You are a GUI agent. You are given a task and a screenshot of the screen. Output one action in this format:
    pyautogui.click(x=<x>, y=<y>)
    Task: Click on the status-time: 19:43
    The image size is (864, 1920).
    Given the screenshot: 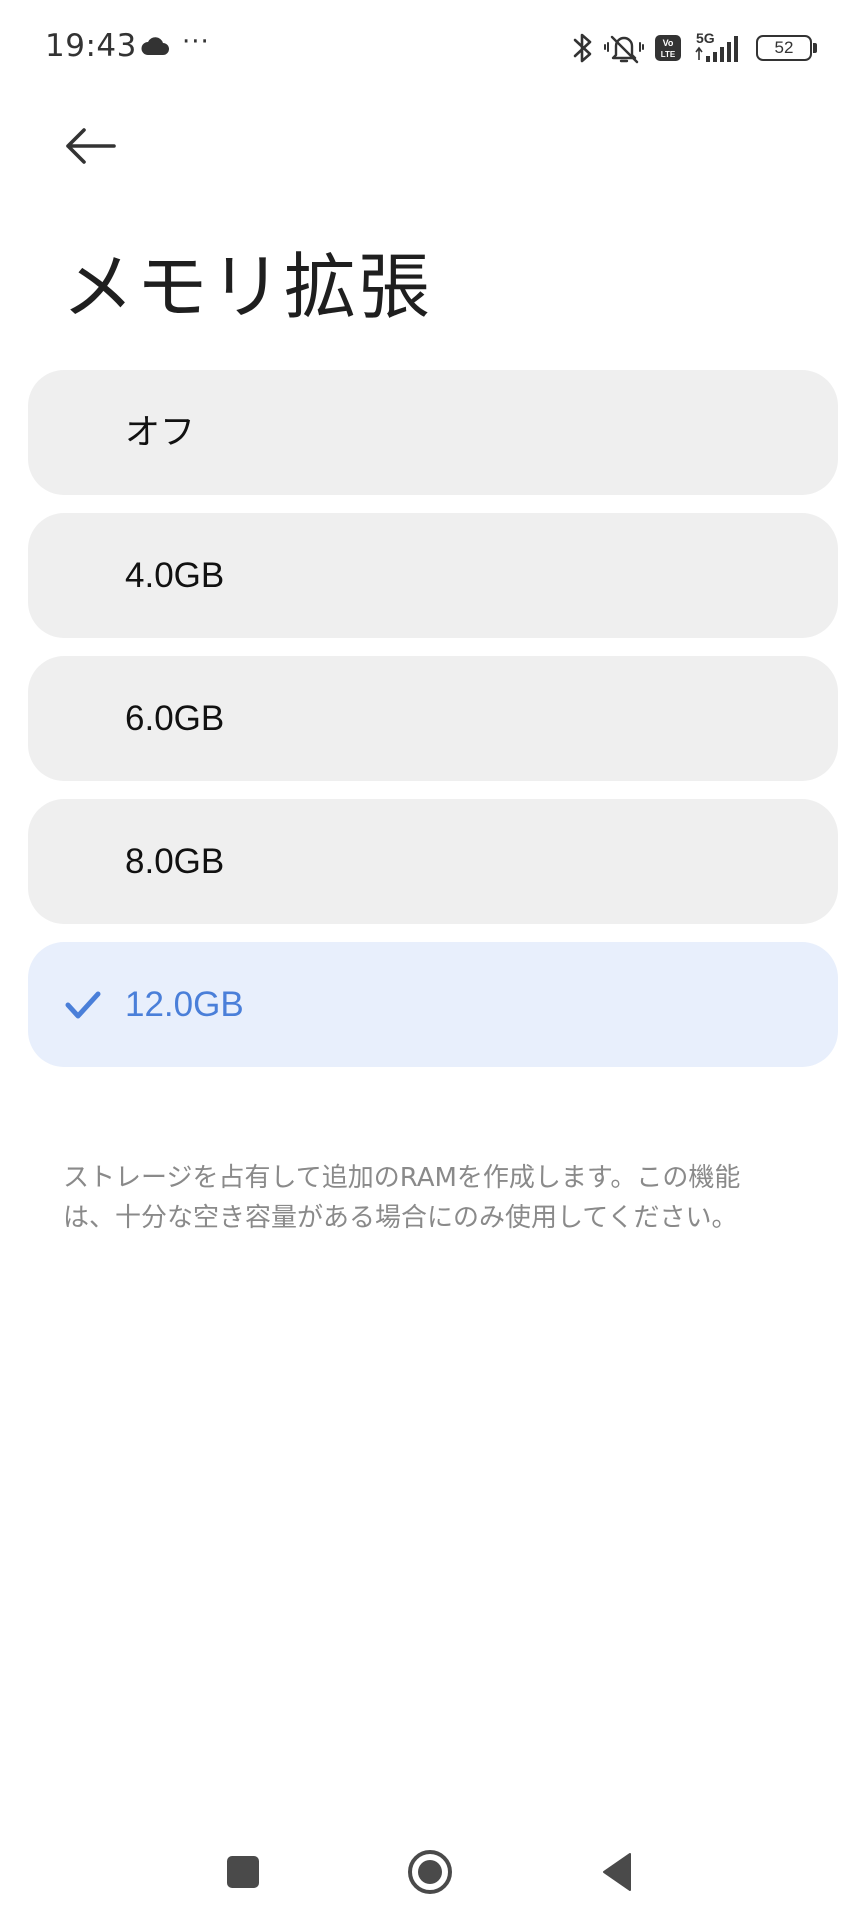 What is the action you would take?
    pyautogui.click(x=91, y=46)
    